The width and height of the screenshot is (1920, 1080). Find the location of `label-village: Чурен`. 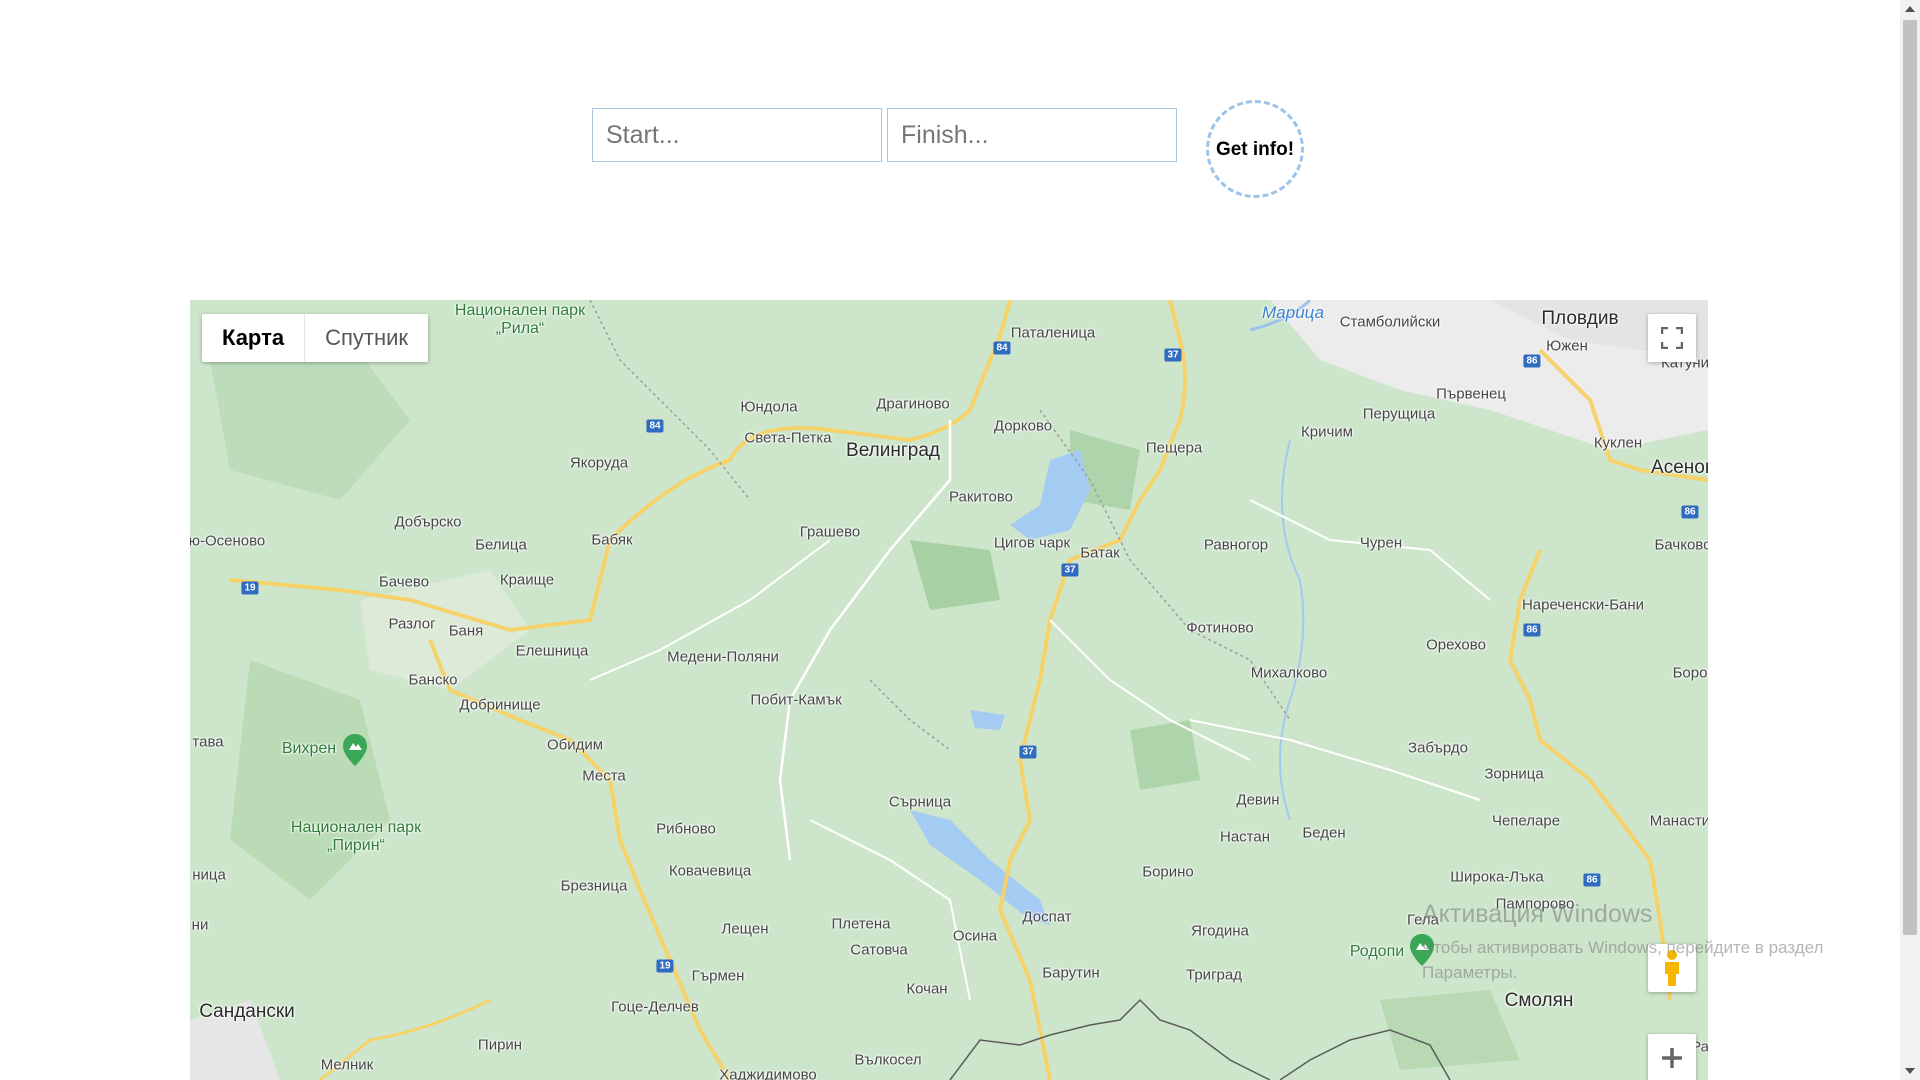

label-village: Чурен is located at coordinates (1381, 543).